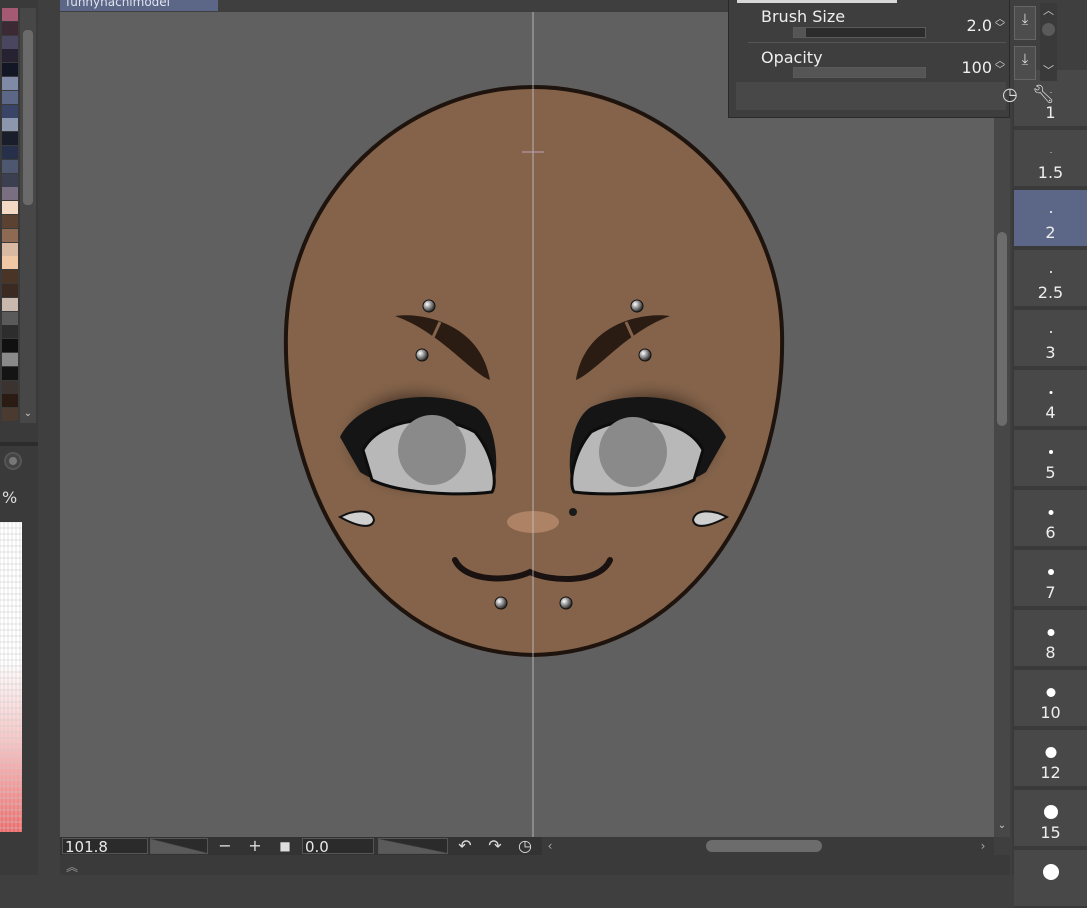 The image size is (1087, 908). I want to click on opacity-slider-fill, so click(859, 72).